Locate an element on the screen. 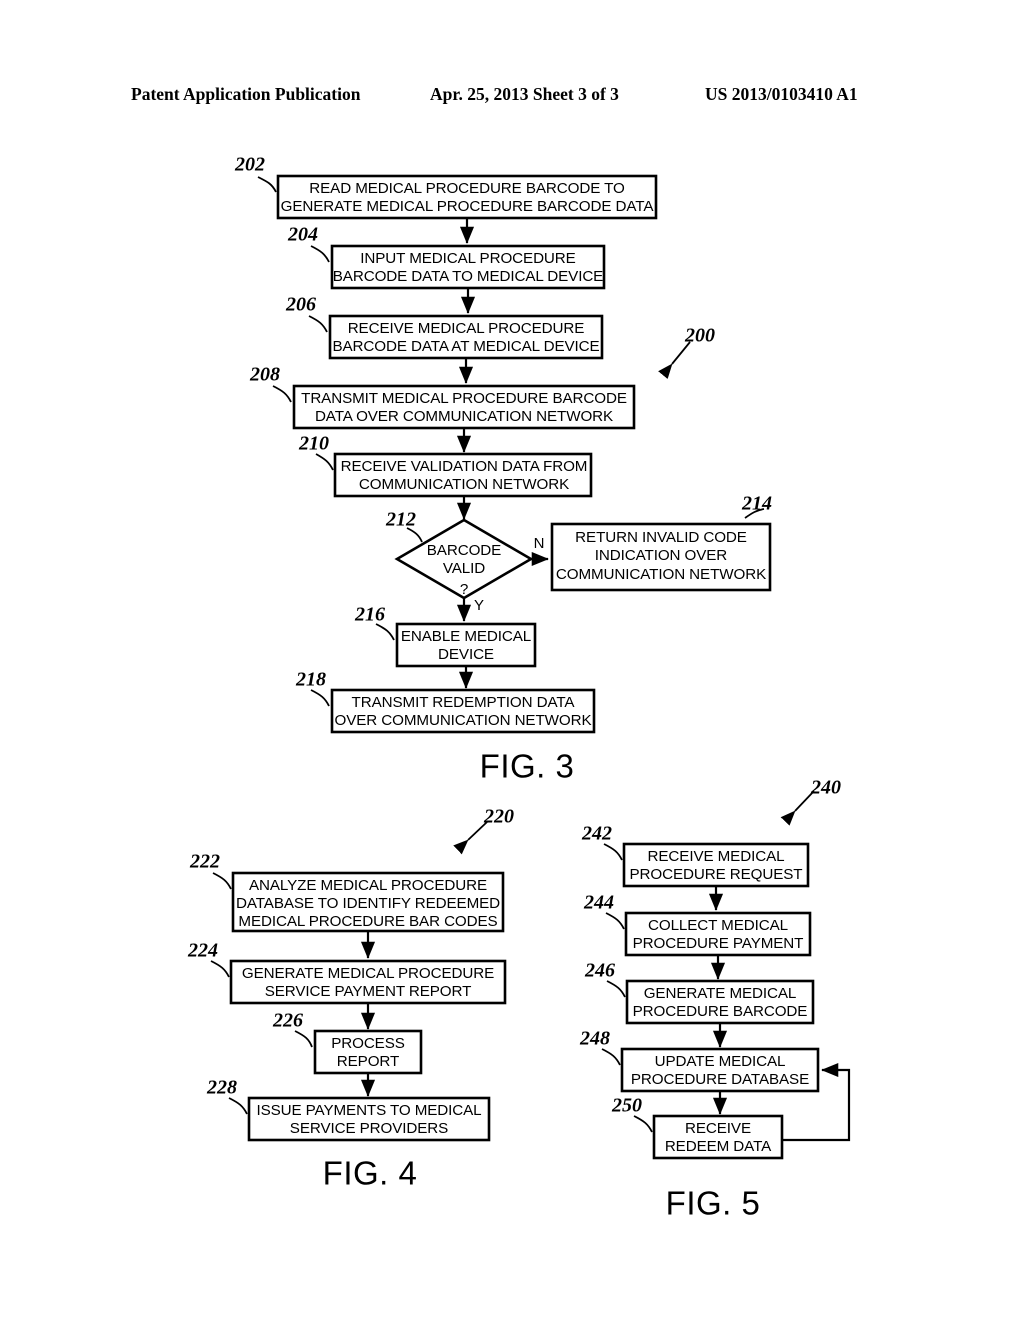  fig3-box-214-line2: INDICATION OVER is located at coordinates (661, 555).